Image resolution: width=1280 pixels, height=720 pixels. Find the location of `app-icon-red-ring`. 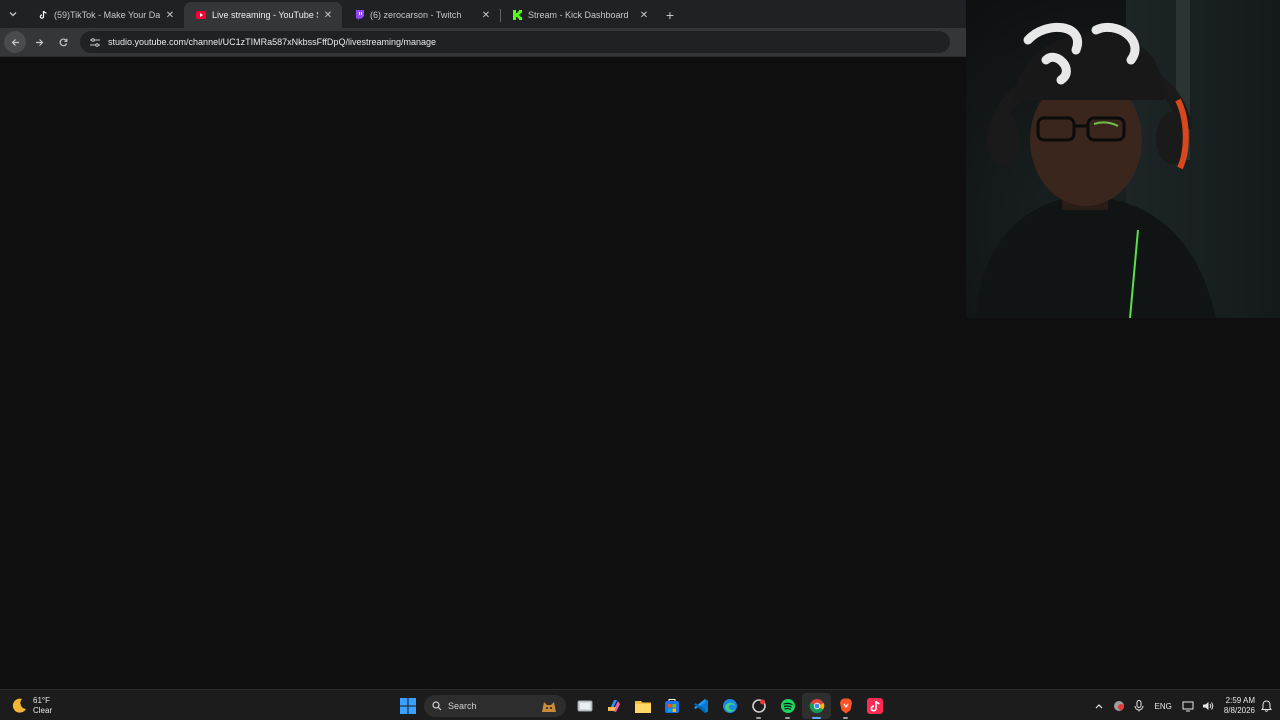

app-icon-red-ring is located at coordinates (758, 706).